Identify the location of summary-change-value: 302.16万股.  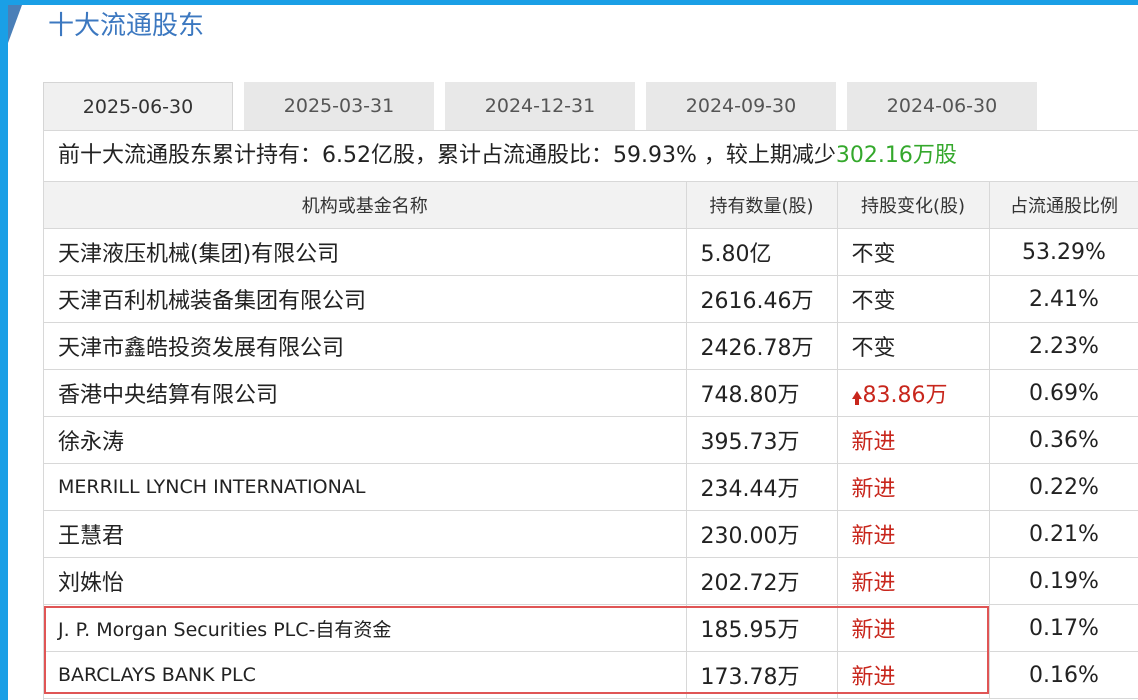
(896, 155).